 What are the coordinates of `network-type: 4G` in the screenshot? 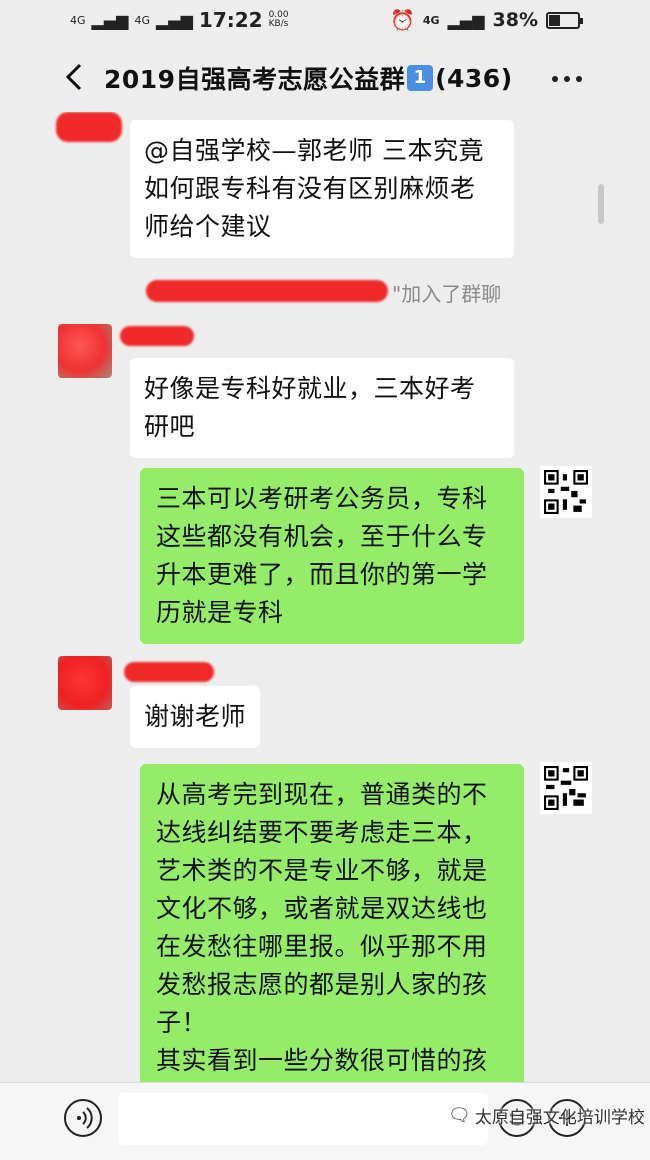 It's located at (431, 20).